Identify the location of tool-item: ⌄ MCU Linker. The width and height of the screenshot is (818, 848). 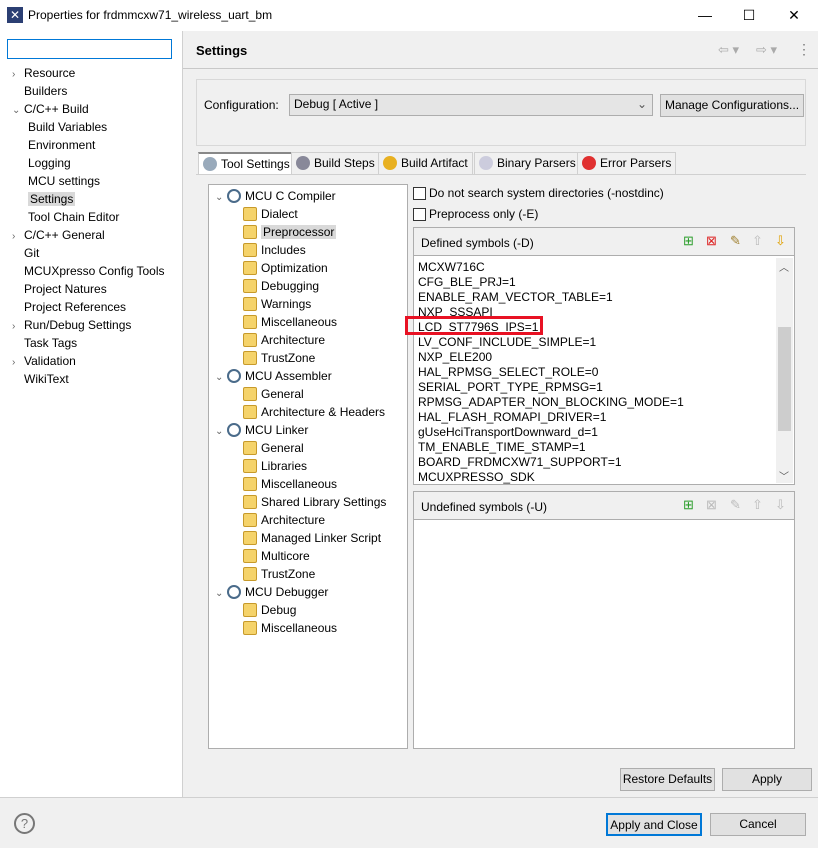
(261, 430).